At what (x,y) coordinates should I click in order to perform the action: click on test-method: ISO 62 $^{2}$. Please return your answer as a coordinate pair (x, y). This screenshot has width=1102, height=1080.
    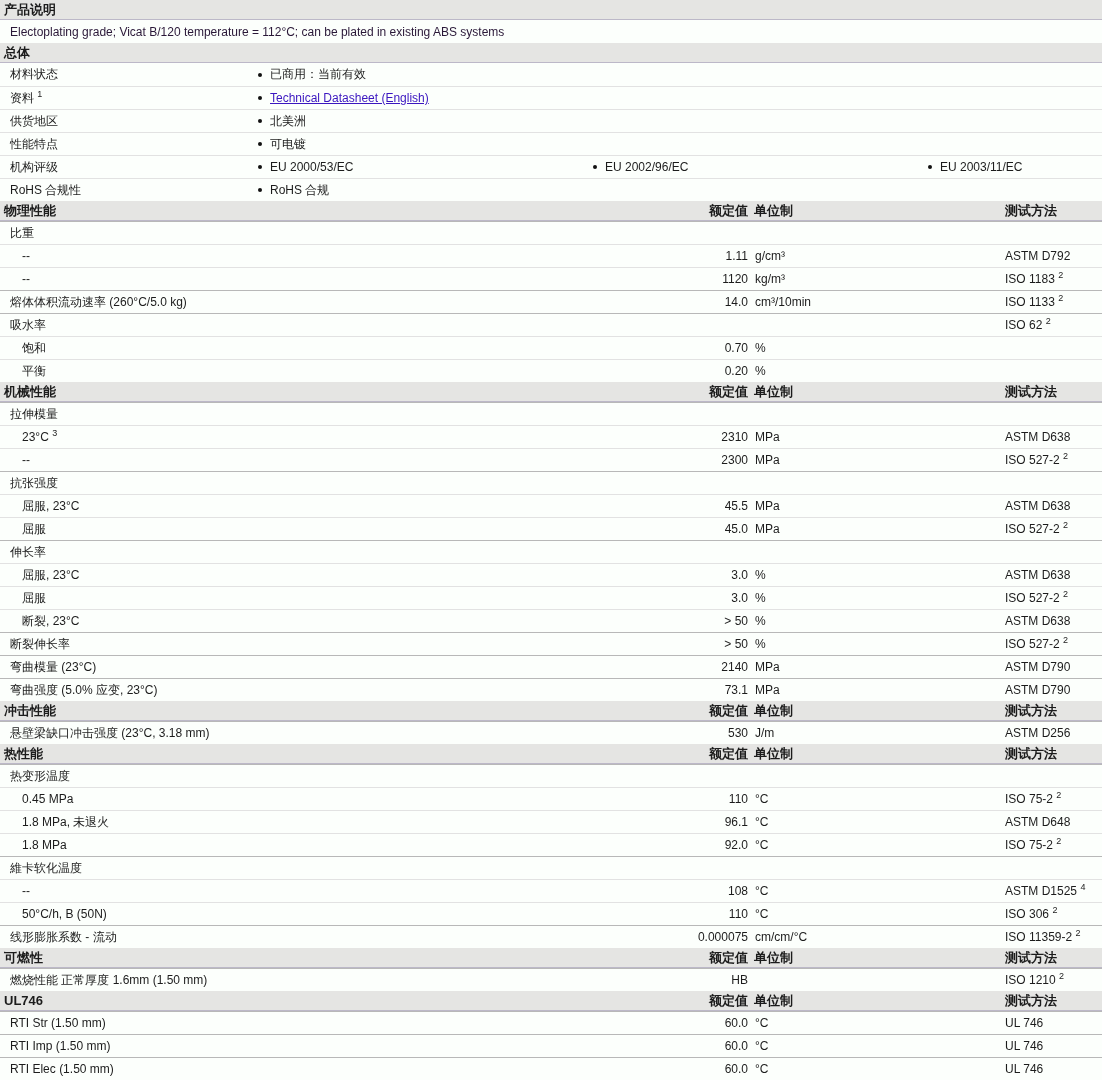
    Looking at the image, I should click on (1028, 325).